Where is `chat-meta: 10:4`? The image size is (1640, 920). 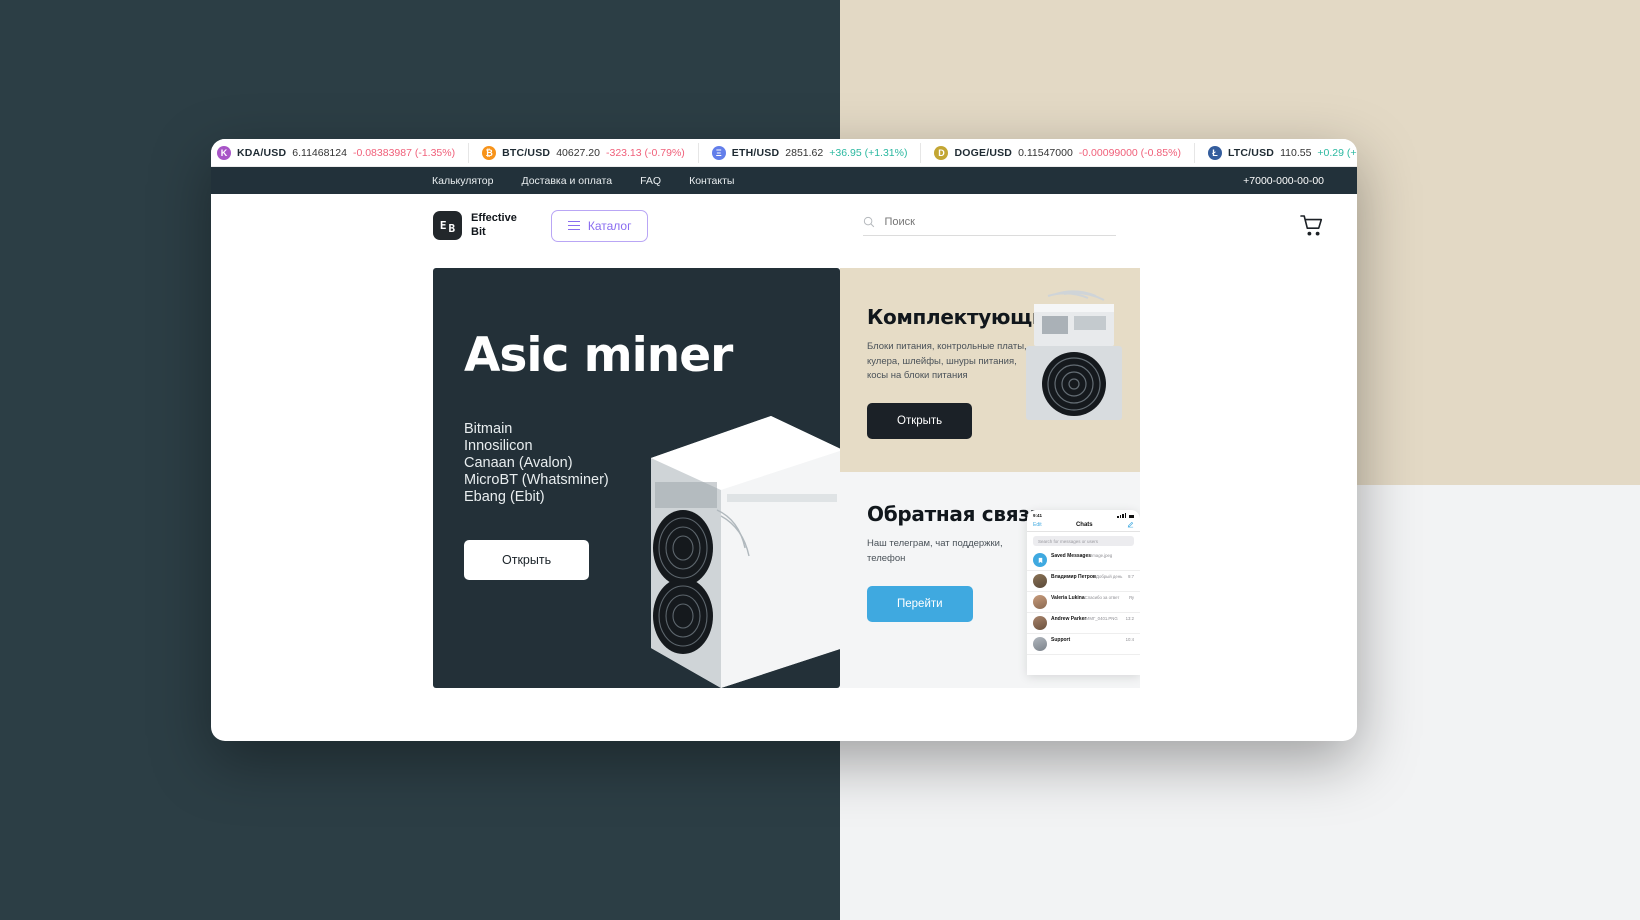
chat-meta: 10:4 is located at coordinates (1129, 639).